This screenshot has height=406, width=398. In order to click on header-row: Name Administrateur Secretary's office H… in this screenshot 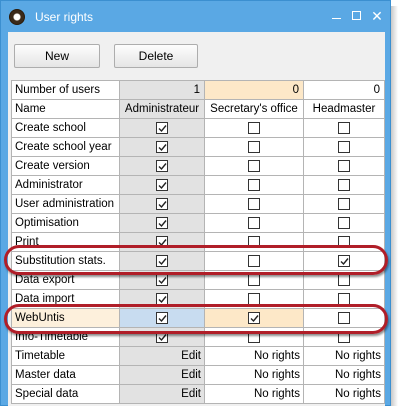, I will do `click(198, 109)`.